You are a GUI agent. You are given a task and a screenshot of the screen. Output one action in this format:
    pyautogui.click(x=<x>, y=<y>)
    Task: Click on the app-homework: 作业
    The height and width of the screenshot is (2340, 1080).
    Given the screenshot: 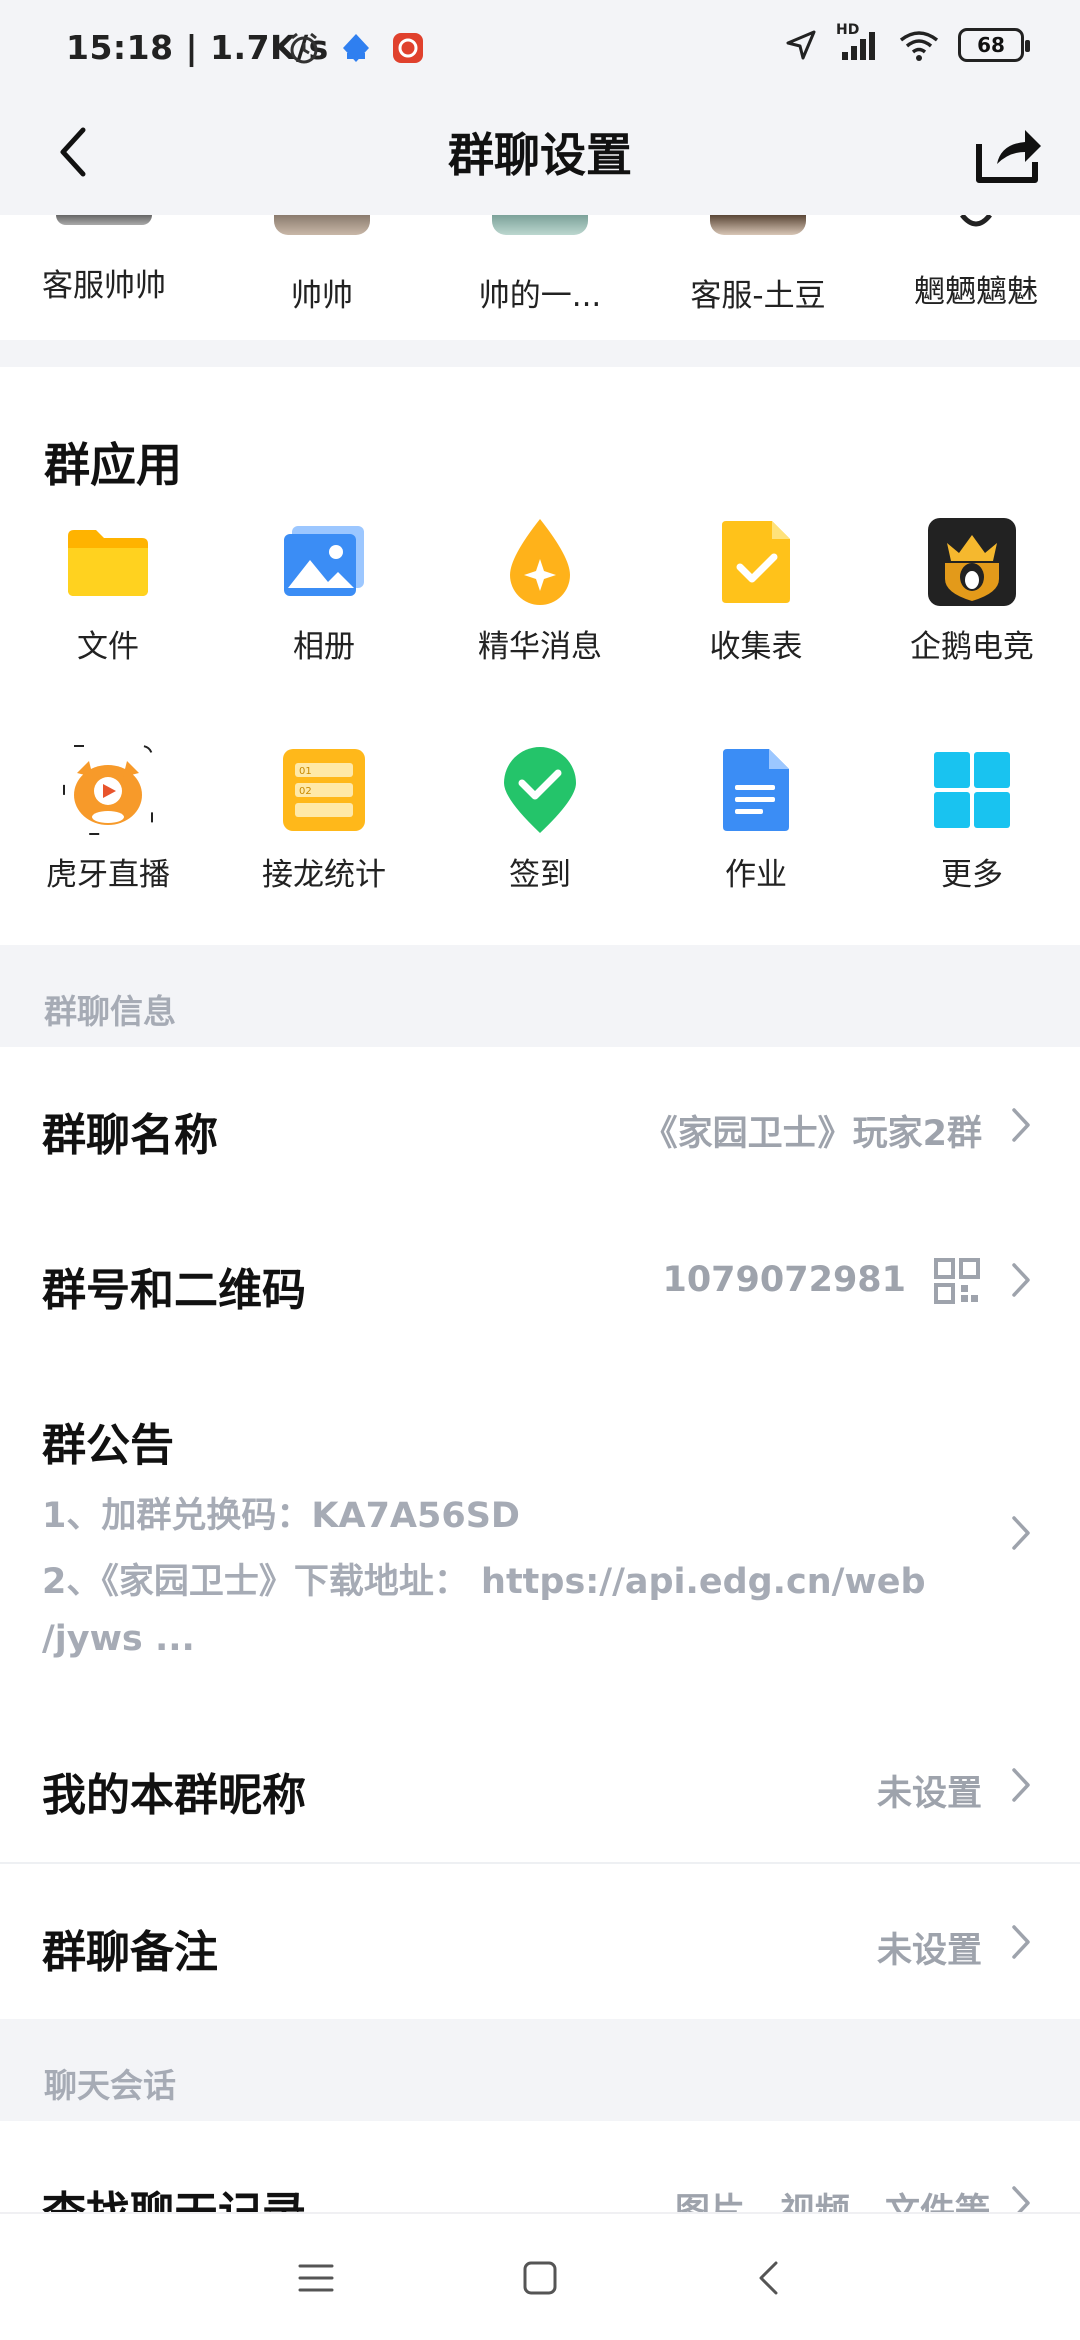 What is the action you would take?
    pyautogui.click(x=756, y=819)
    